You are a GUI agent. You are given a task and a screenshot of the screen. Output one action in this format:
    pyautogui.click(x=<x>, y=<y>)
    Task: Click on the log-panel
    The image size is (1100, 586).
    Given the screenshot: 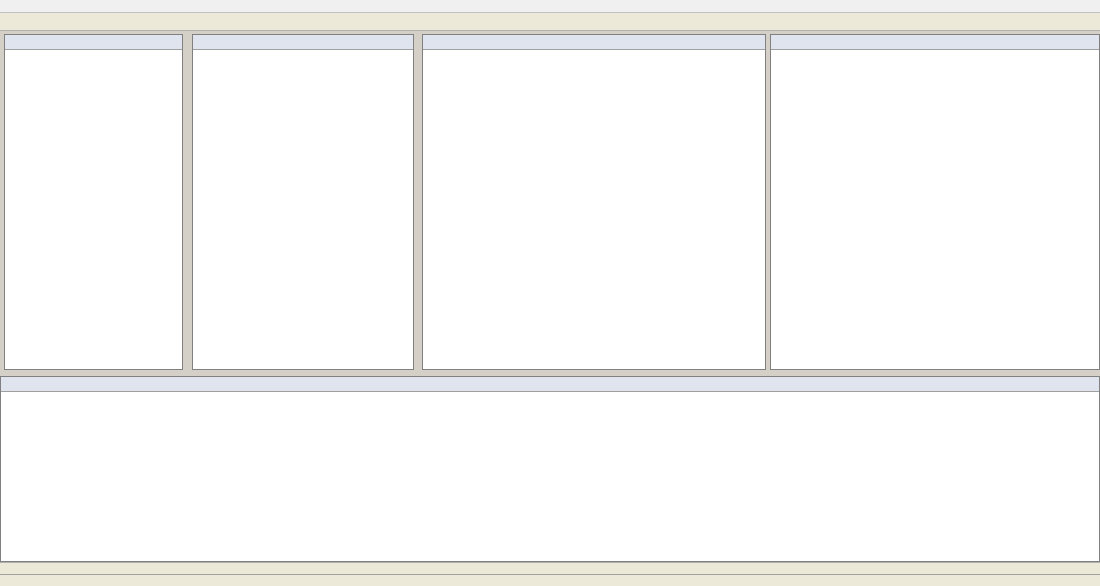 What is the action you would take?
    pyautogui.click(x=303, y=202)
    